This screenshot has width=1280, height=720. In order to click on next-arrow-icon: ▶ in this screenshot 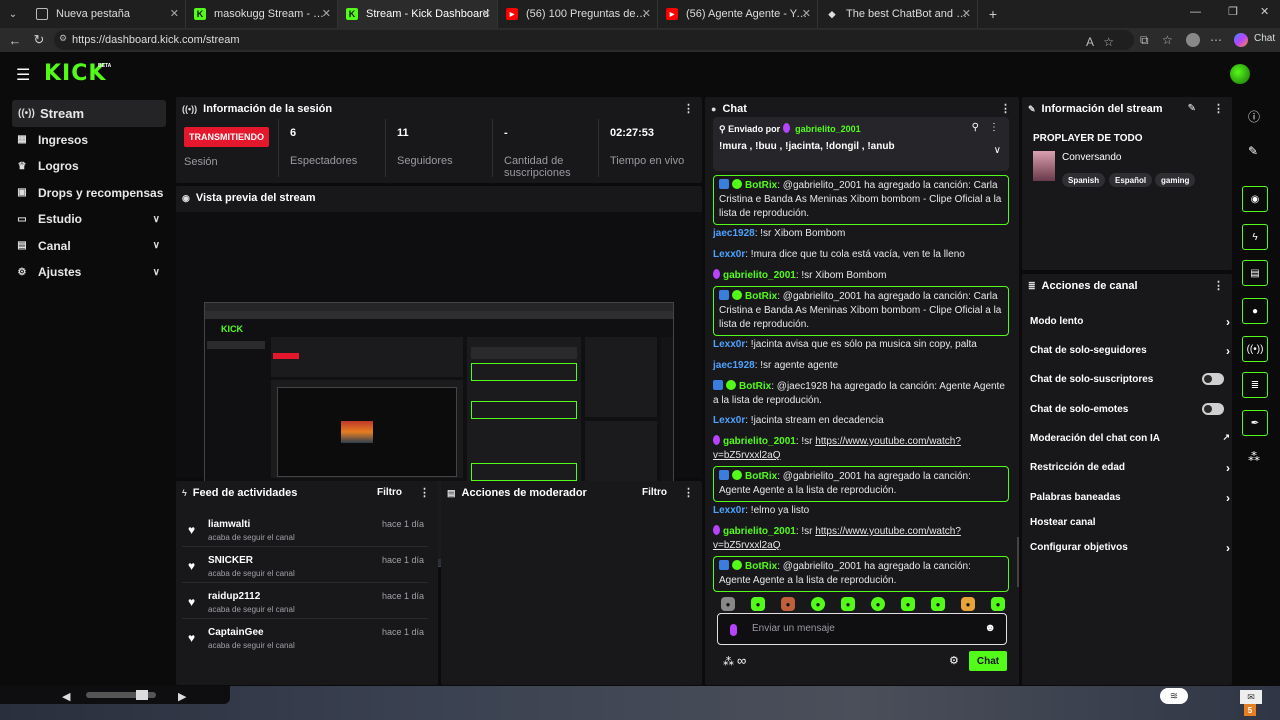, I will do `click(182, 696)`.